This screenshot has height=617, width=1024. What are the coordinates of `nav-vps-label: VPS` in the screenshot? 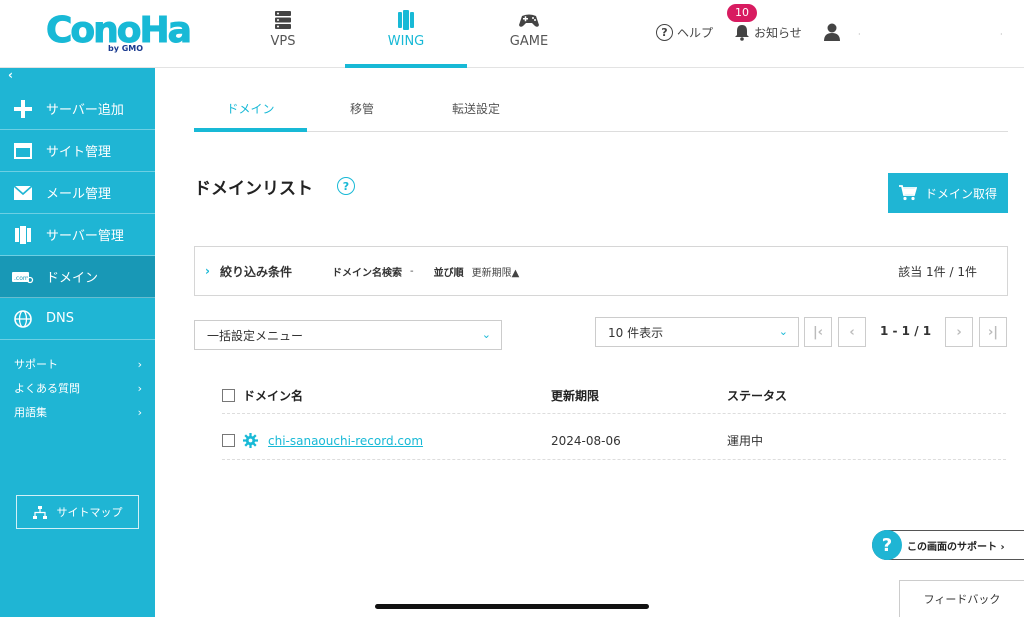 It's located at (283, 41).